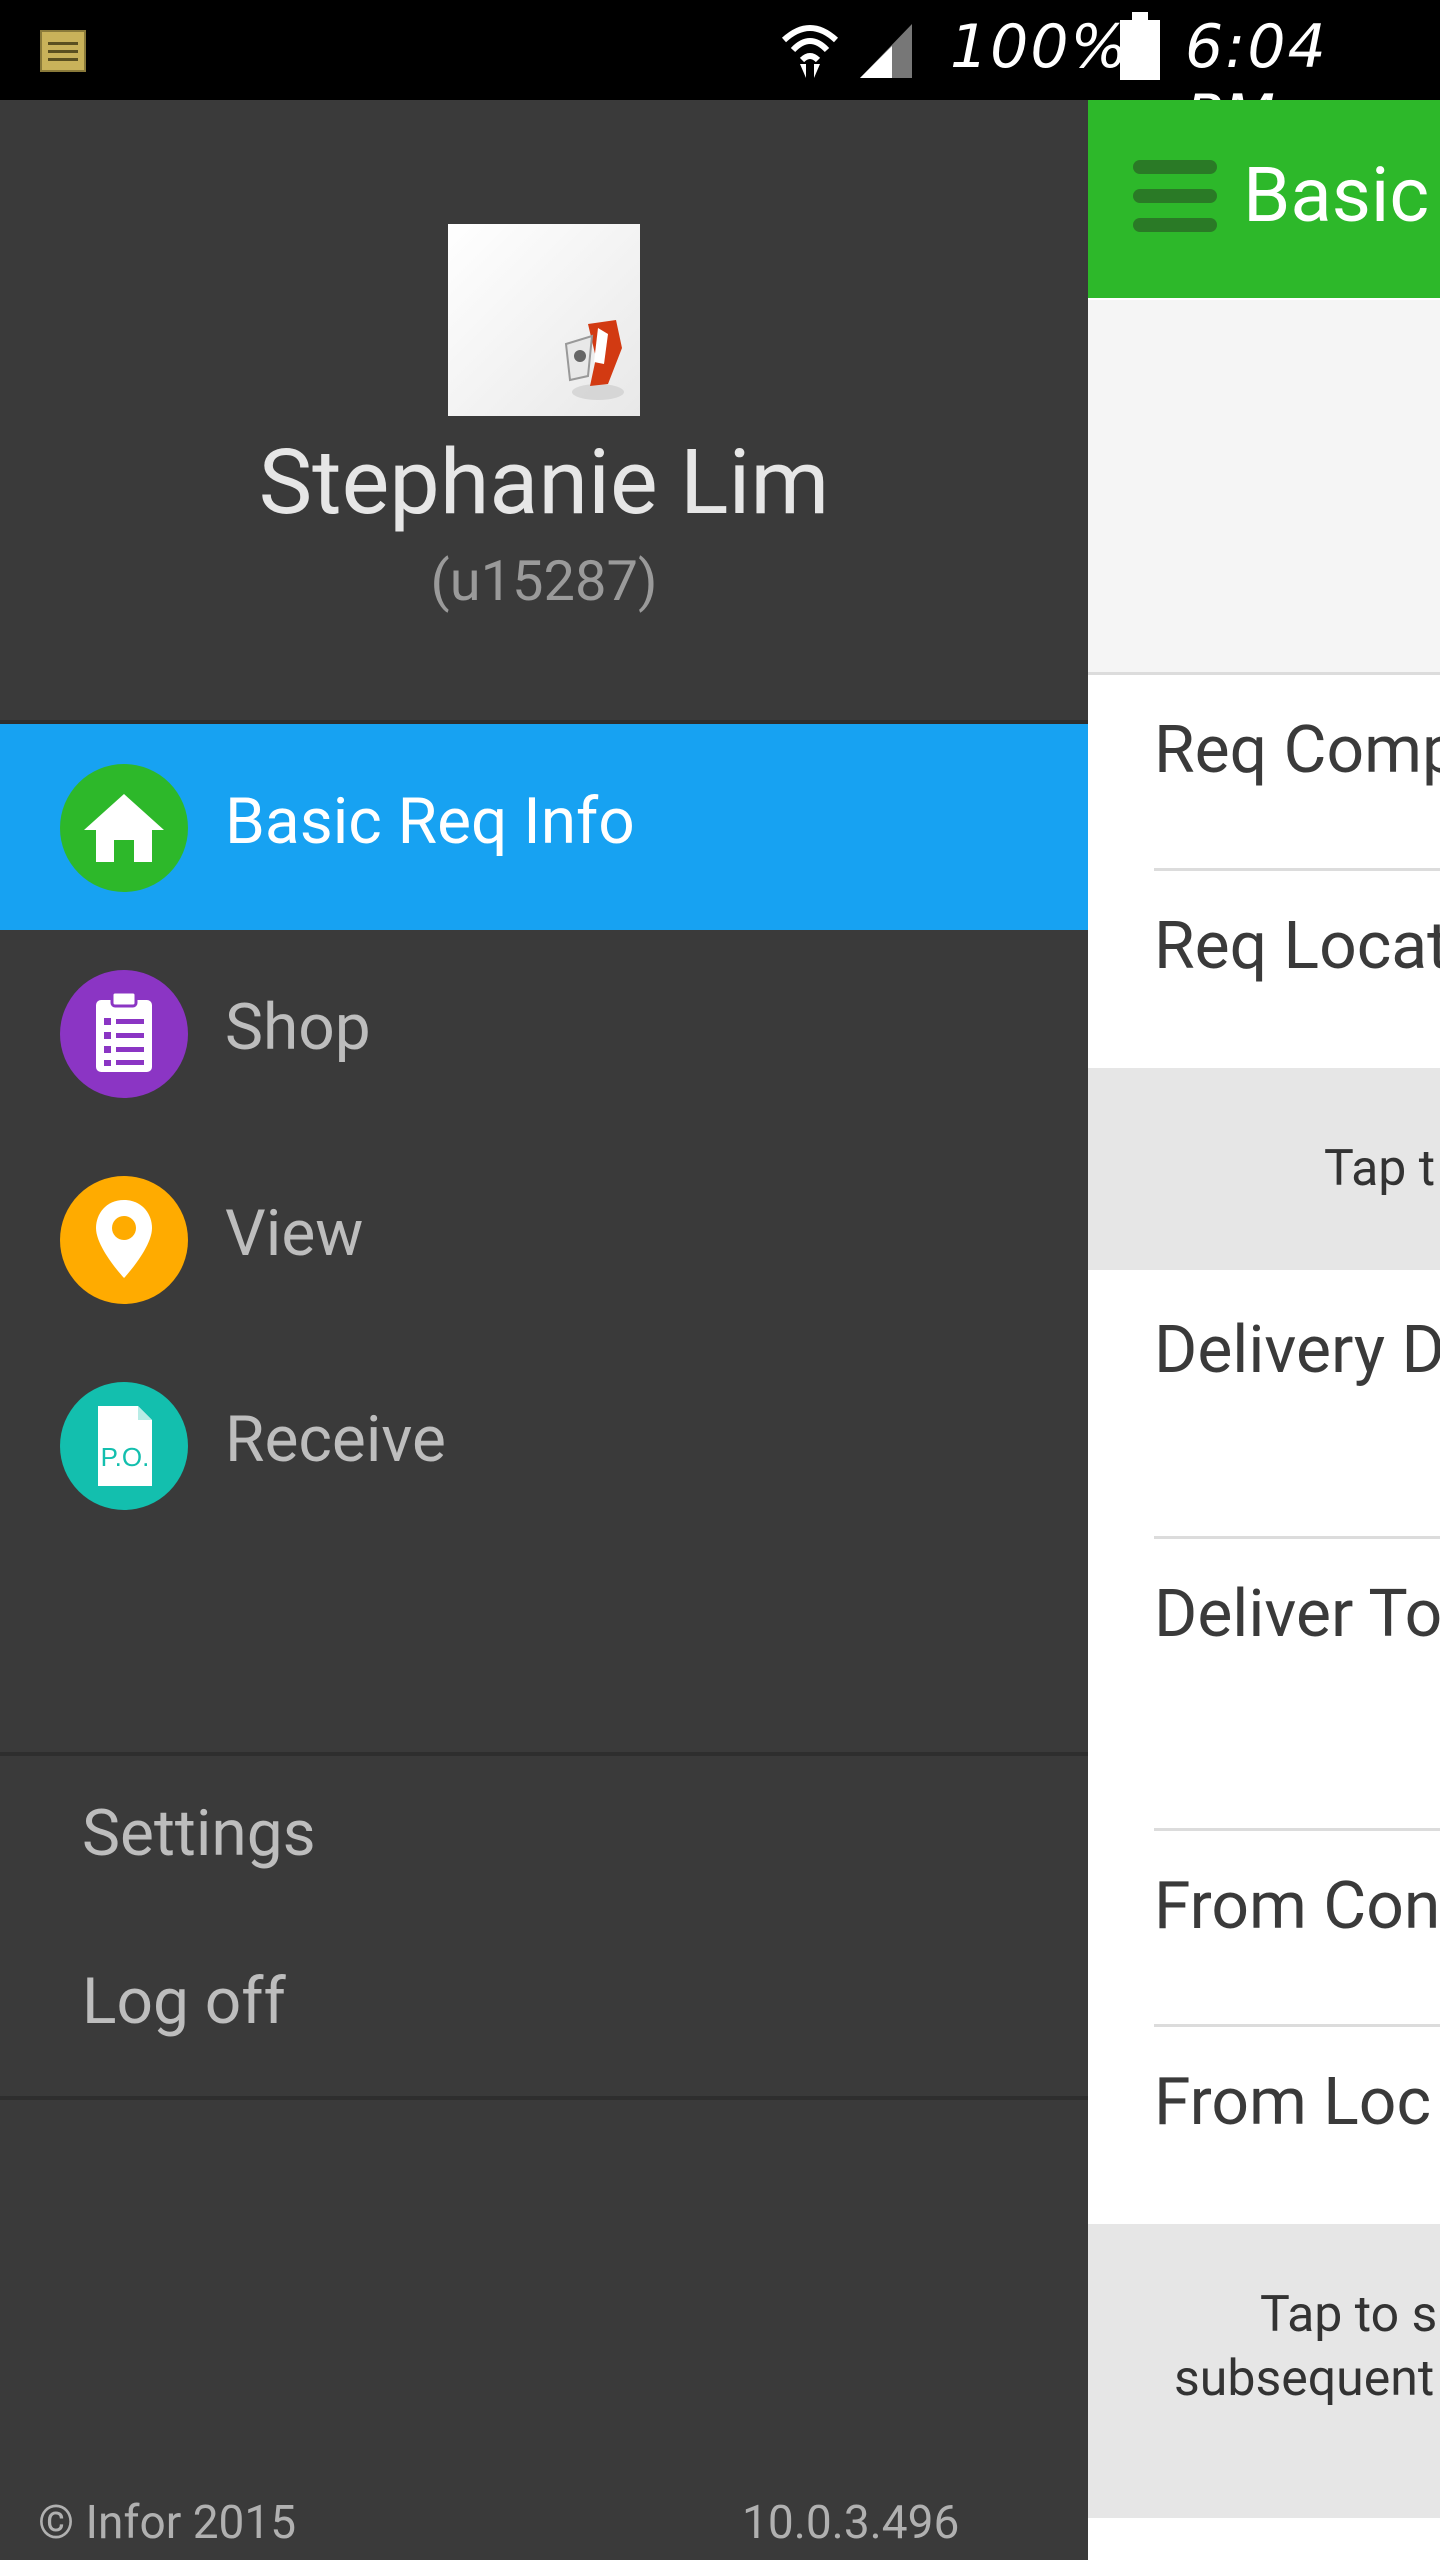 The height and width of the screenshot is (2560, 1440). I want to click on field-req-location: Req Locat, so click(1297, 946).